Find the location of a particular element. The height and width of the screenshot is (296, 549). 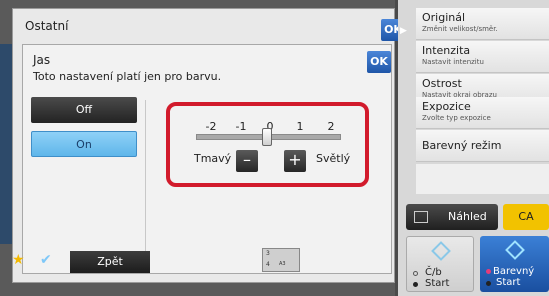

lighter-label: Světlý is located at coordinates (333, 158).